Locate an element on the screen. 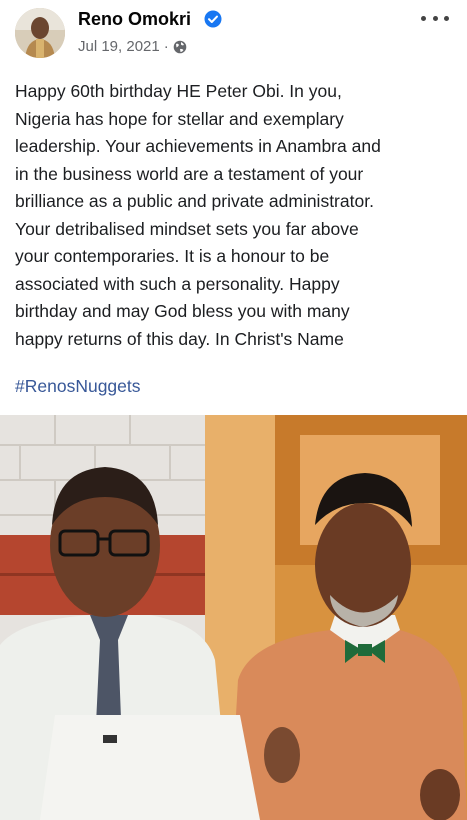 Image resolution: width=467 pixels, height=820 pixels. more-options-button is located at coordinates (435, 18).